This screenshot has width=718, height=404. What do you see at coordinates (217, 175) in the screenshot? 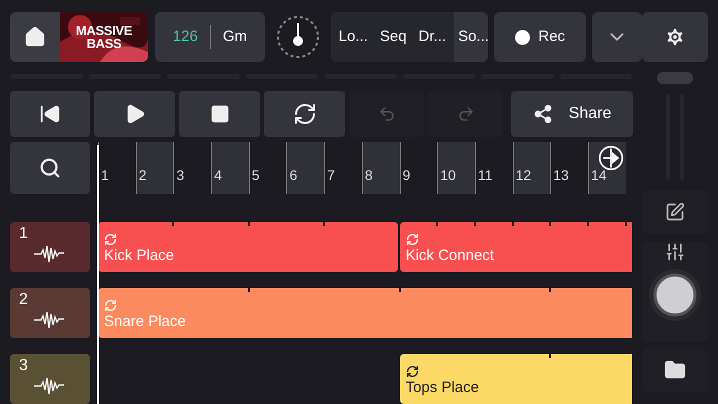
I see `bar-number: 4` at bounding box center [217, 175].